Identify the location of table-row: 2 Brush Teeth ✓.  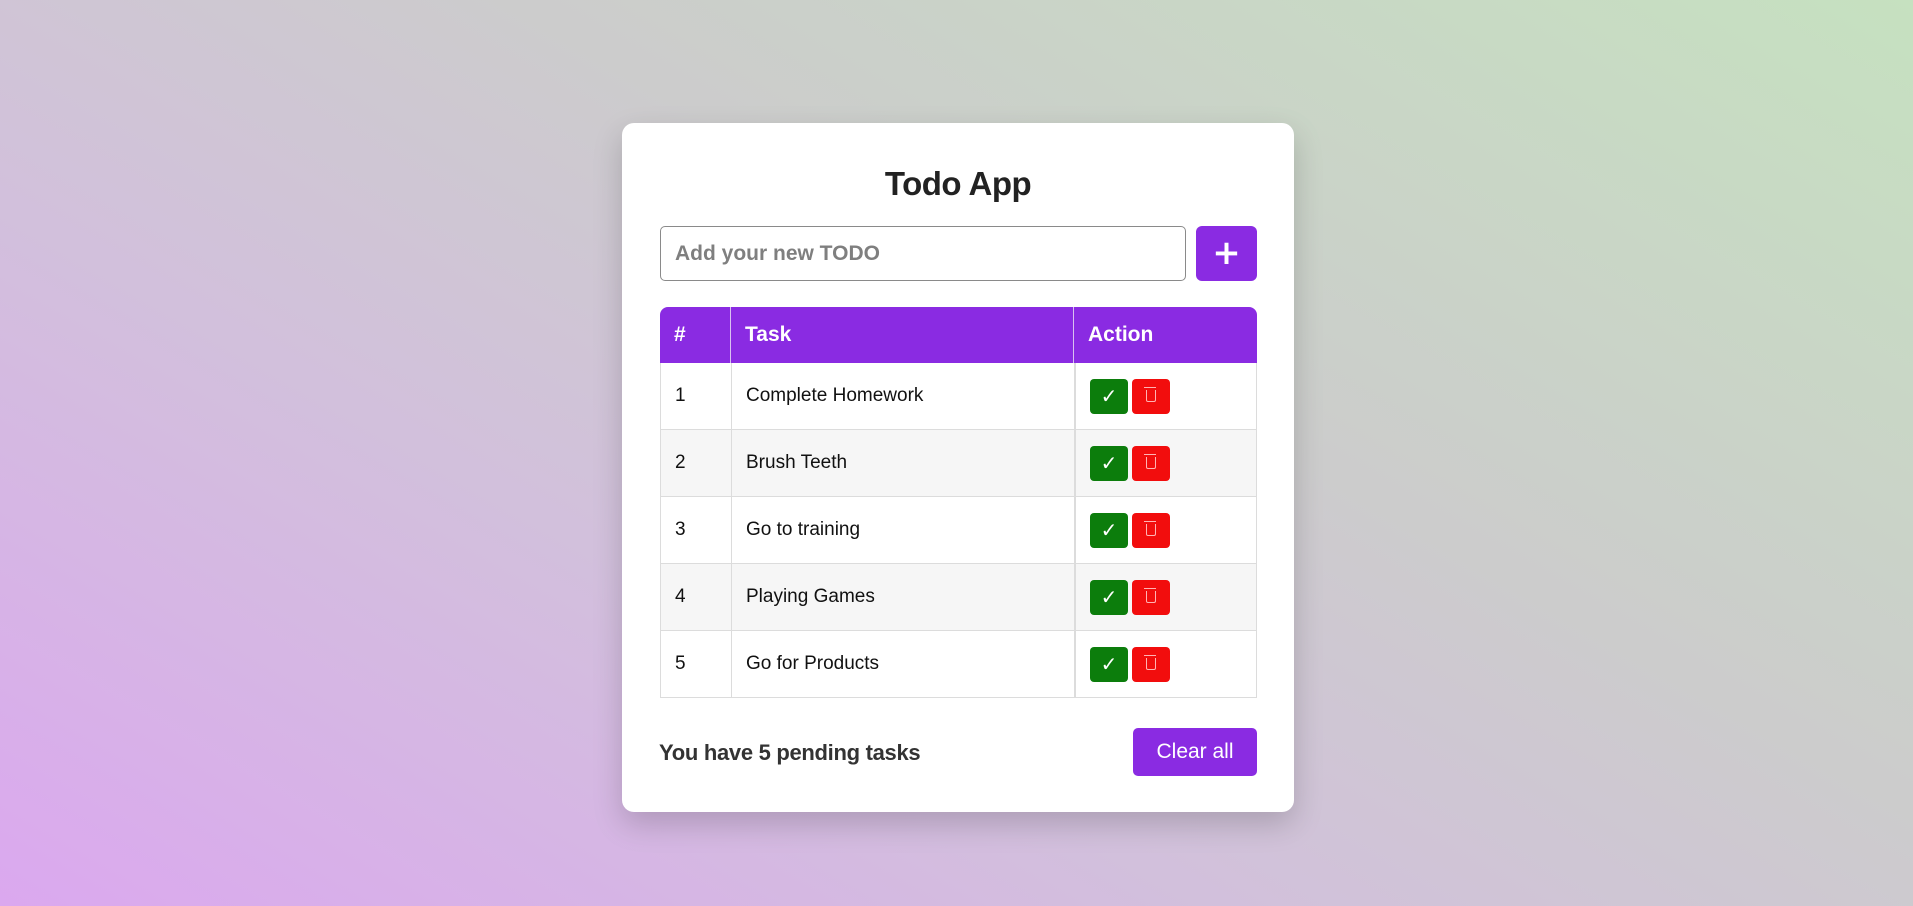
(958, 463).